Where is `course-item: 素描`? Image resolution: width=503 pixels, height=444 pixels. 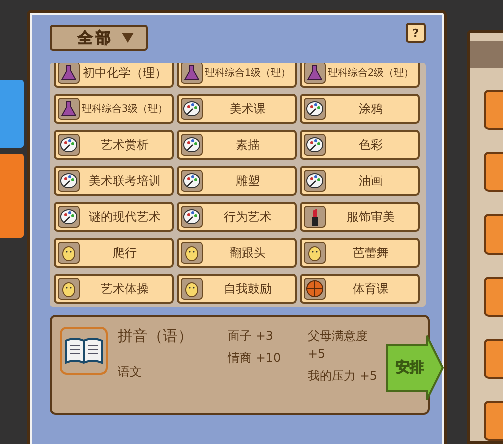 course-item: 素描 is located at coordinates (237, 145).